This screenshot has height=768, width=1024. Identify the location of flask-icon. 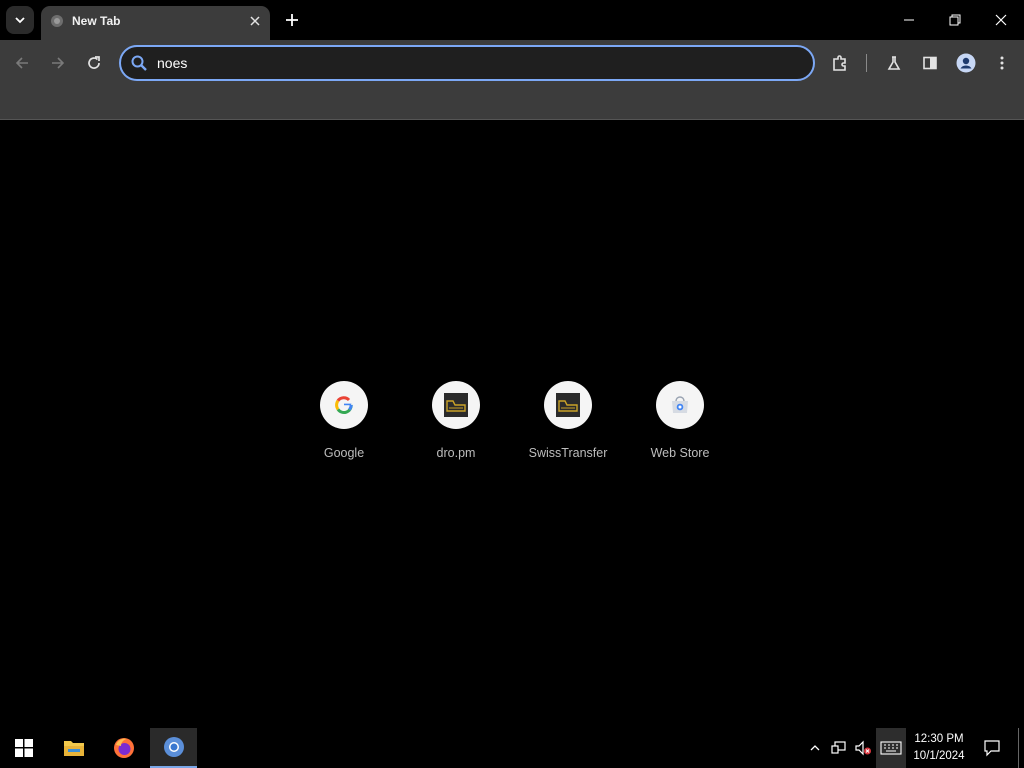
(894, 63).